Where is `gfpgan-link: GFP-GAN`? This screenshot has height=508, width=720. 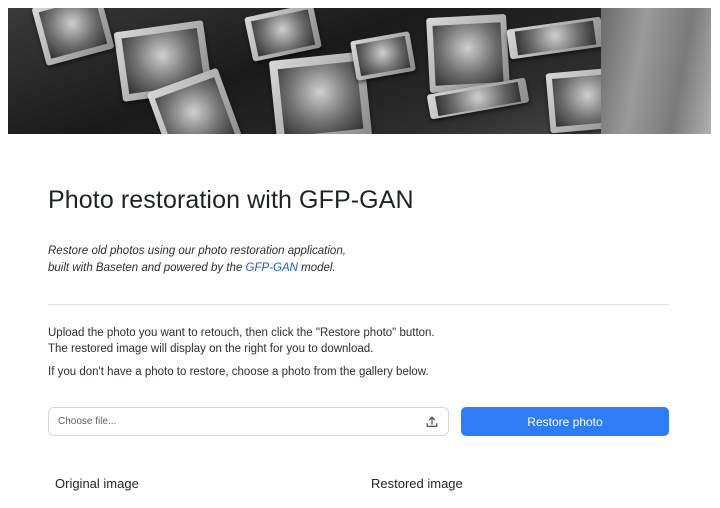 gfpgan-link: GFP-GAN is located at coordinates (272, 268).